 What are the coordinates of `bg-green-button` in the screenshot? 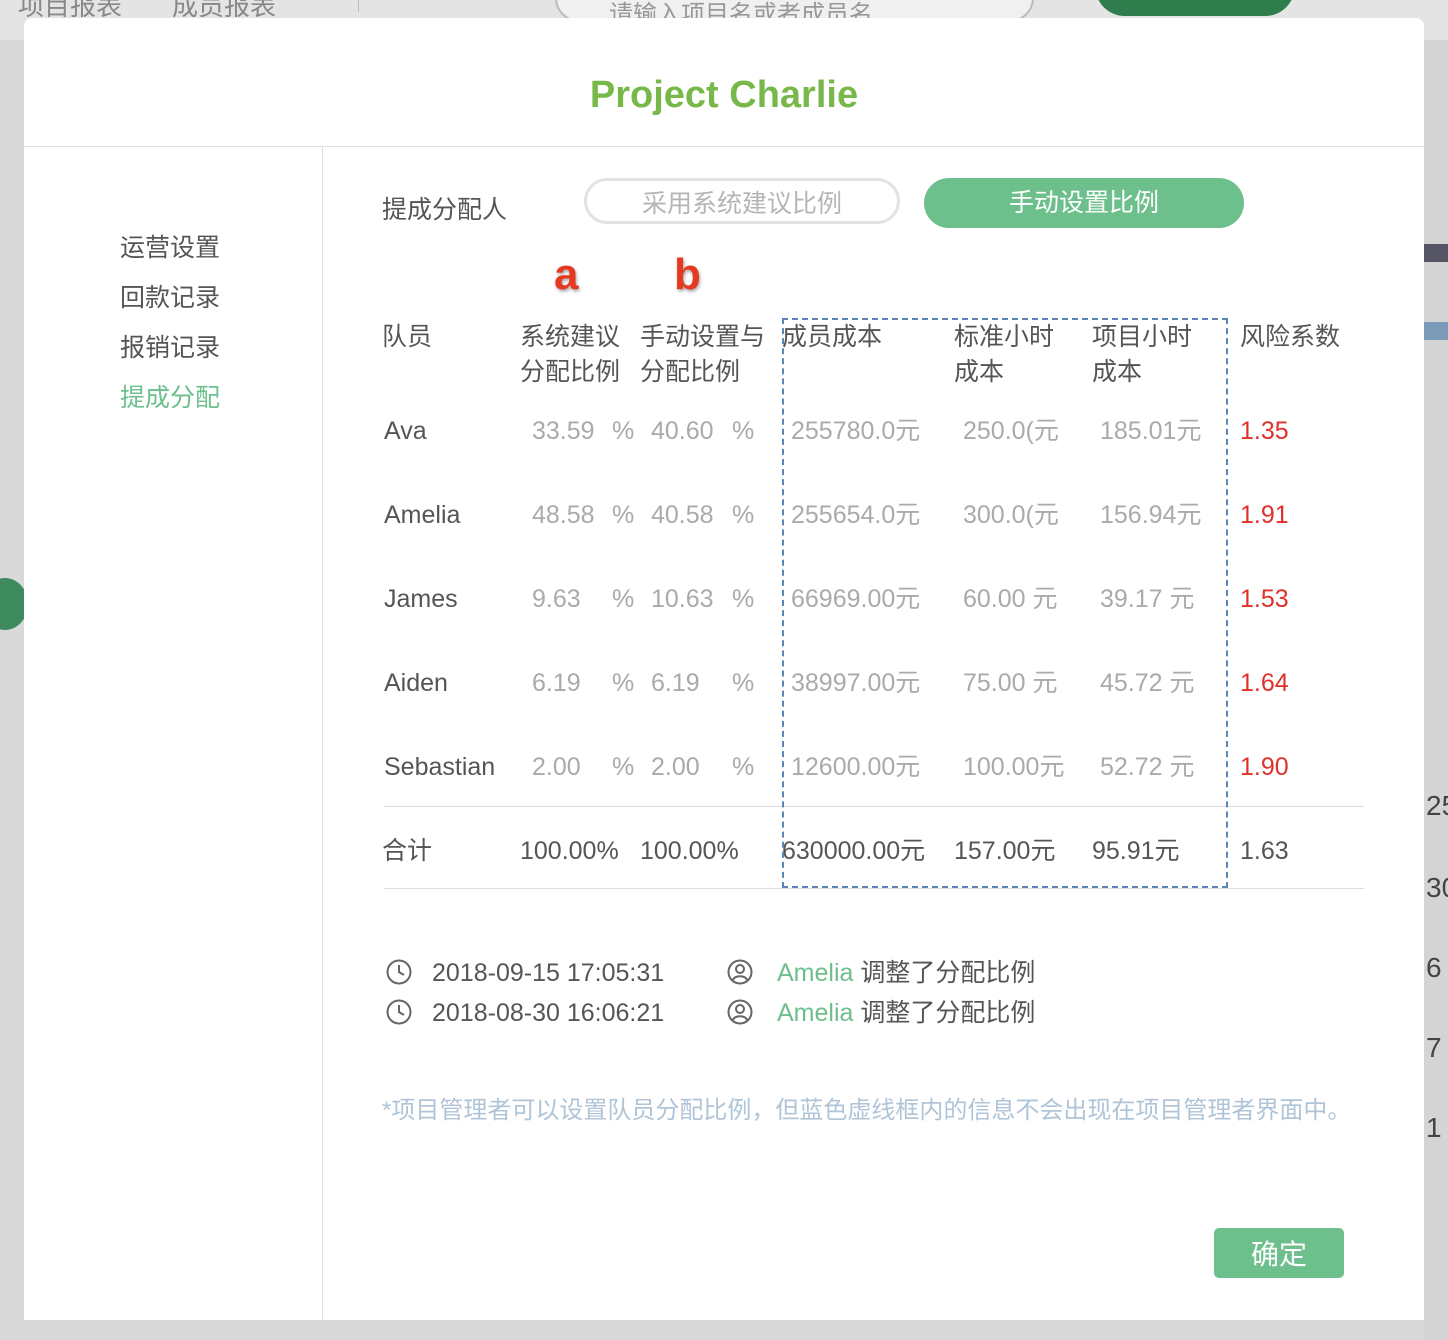 It's located at (1195, 8).